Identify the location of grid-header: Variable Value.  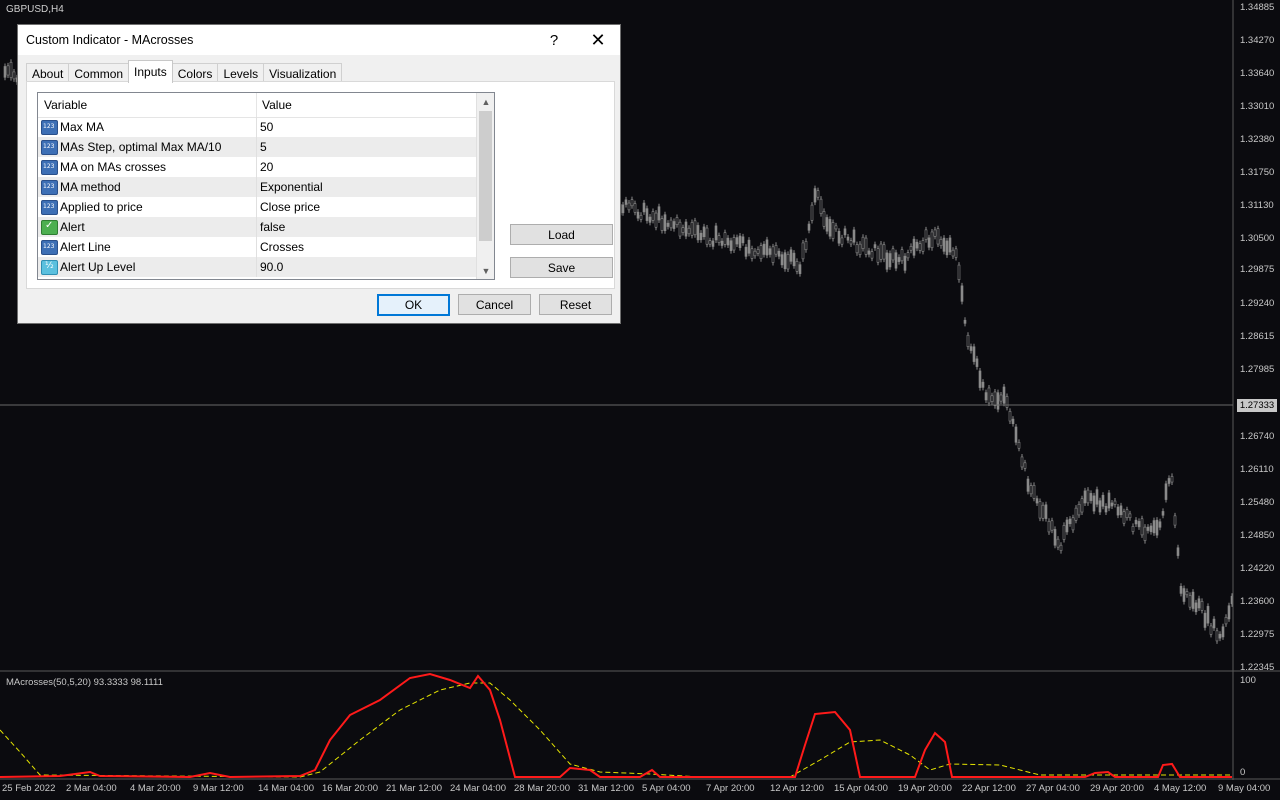
(257, 105).